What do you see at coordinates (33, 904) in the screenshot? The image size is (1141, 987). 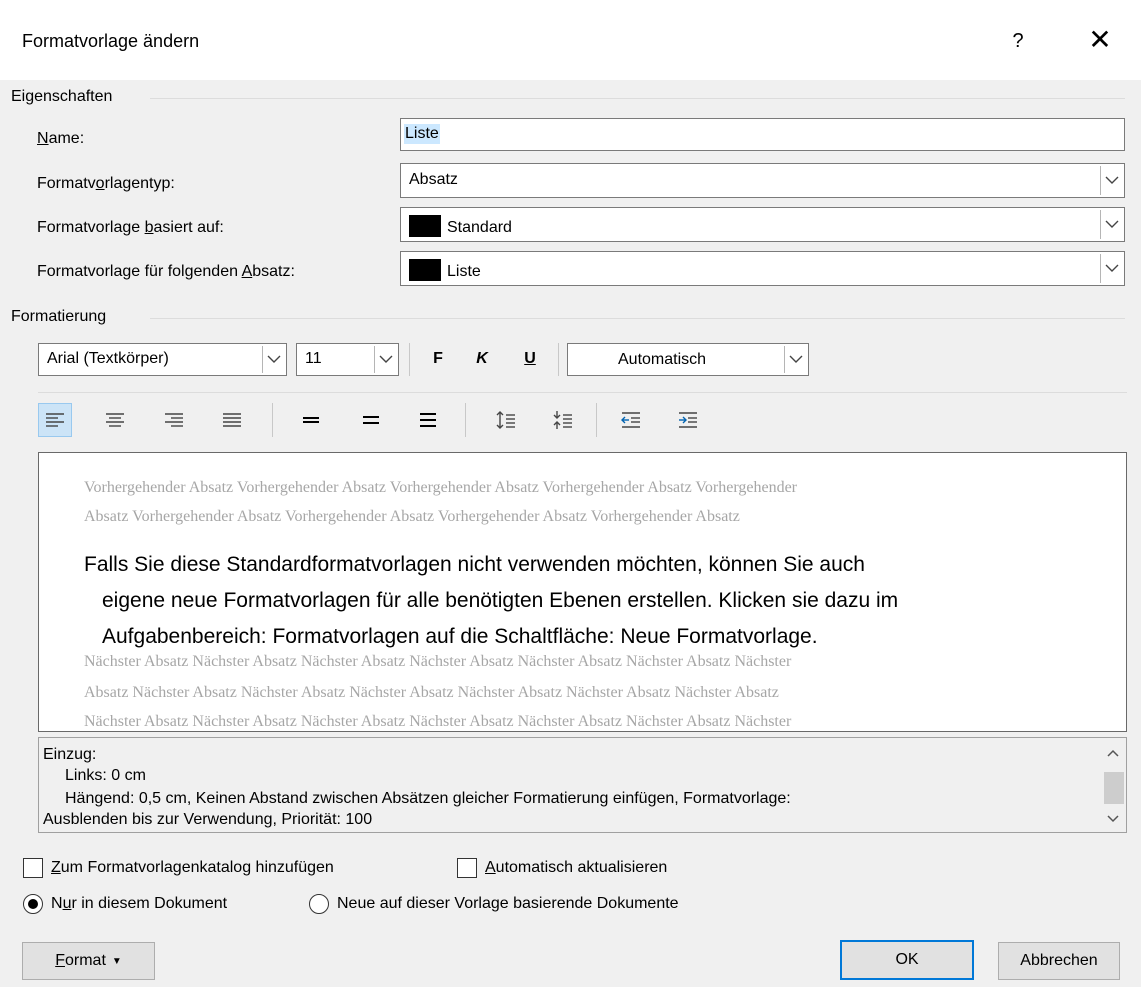 I see `radio-selected` at bounding box center [33, 904].